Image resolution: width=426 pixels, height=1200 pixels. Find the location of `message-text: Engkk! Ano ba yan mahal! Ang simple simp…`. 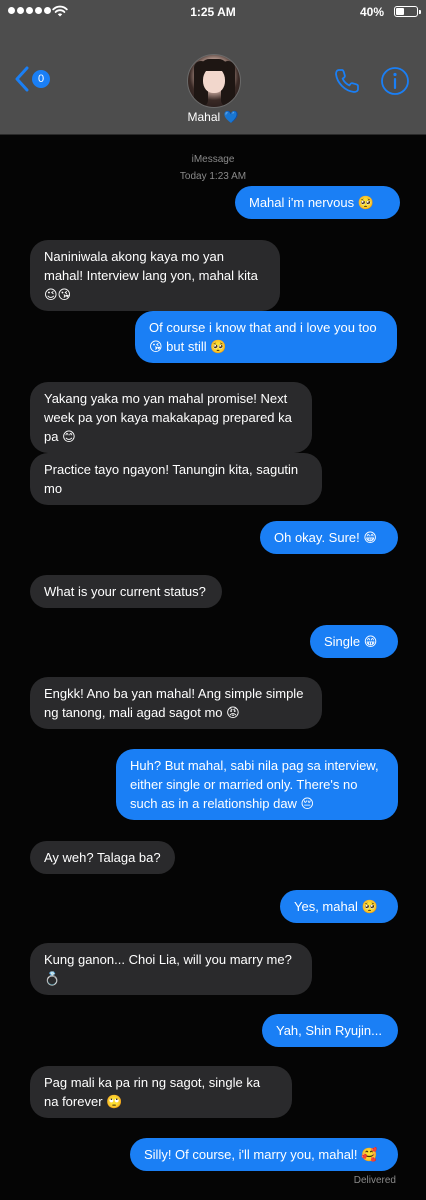

message-text: Engkk! Ano ba yan mahal! Ang simple simp… is located at coordinates (174, 703).